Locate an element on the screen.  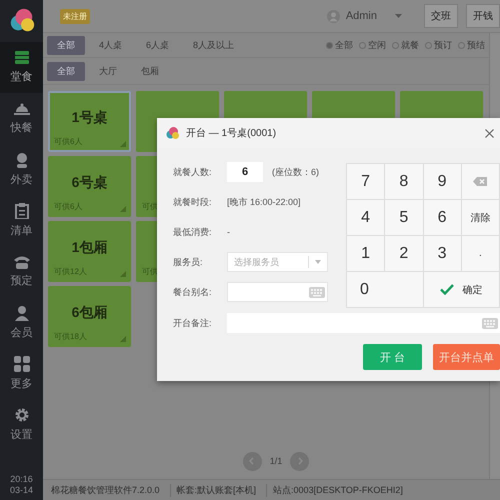
table-name: 1包厢 is located at coordinates (89, 248).